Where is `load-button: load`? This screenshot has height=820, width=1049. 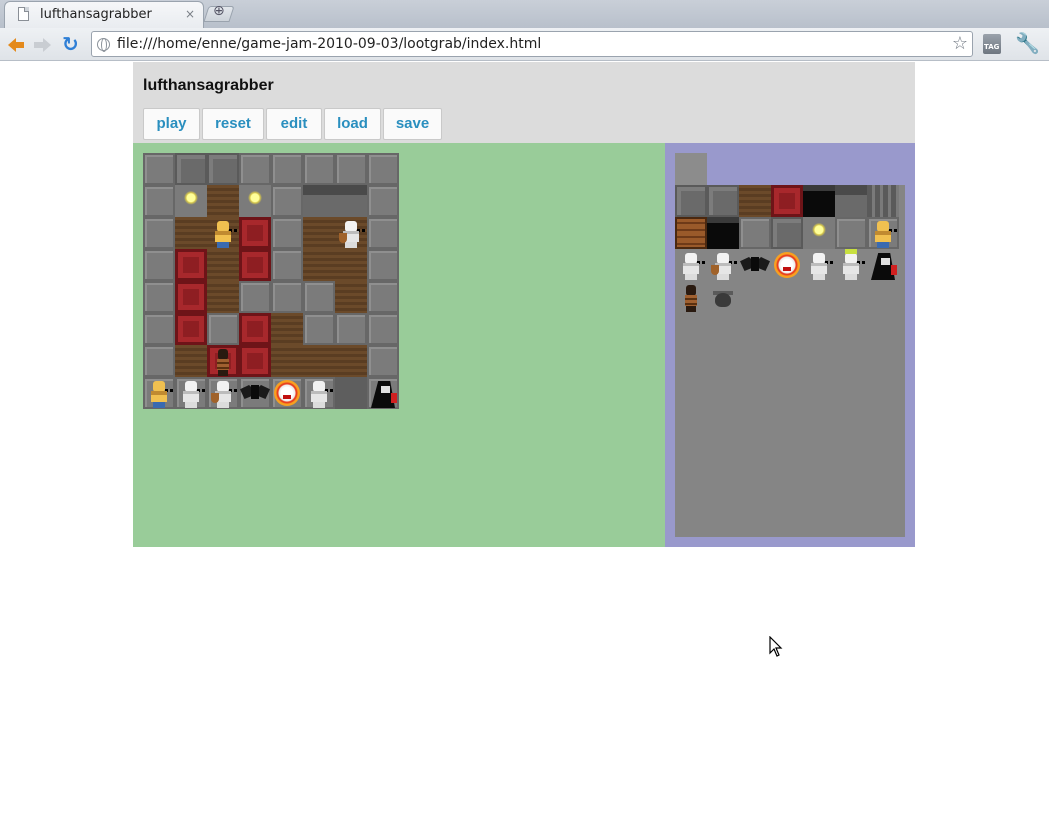 load-button: load is located at coordinates (352, 124).